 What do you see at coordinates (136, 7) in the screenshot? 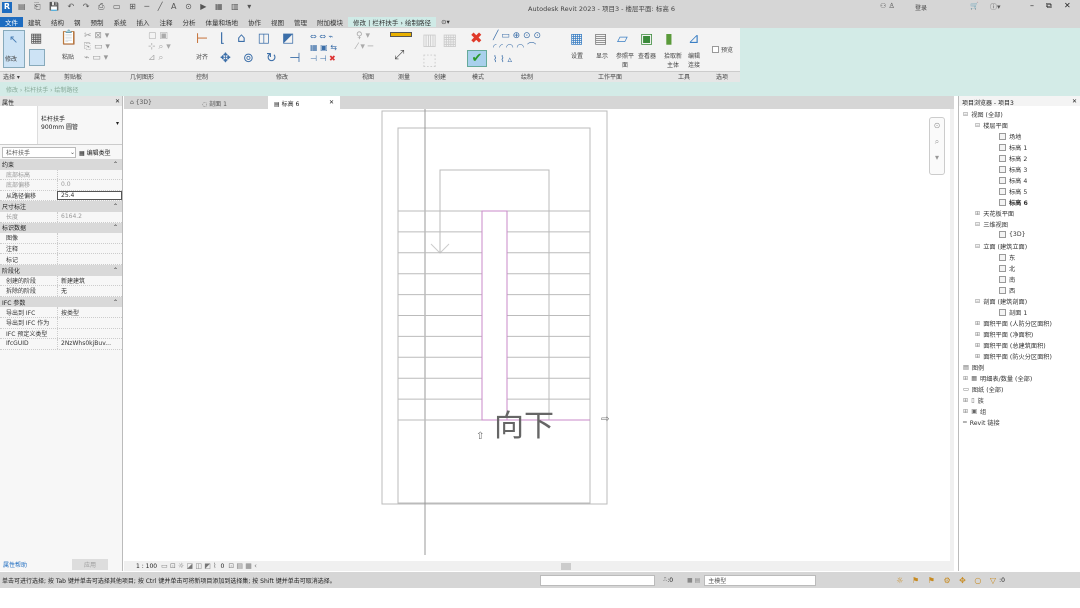
I see `quick-access-toolbar: ▤ ⎗ 💾 ↶ ↷ ⎙ ▭ ⊞ ─ ╱ A ⊙ ▶ ▦ ▥ ▾` at bounding box center [136, 7].